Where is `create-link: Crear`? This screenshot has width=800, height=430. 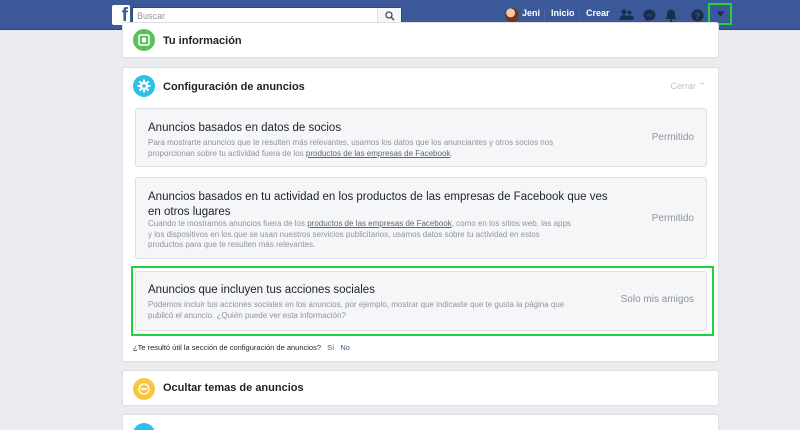
create-link: Crear is located at coordinates (598, 13).